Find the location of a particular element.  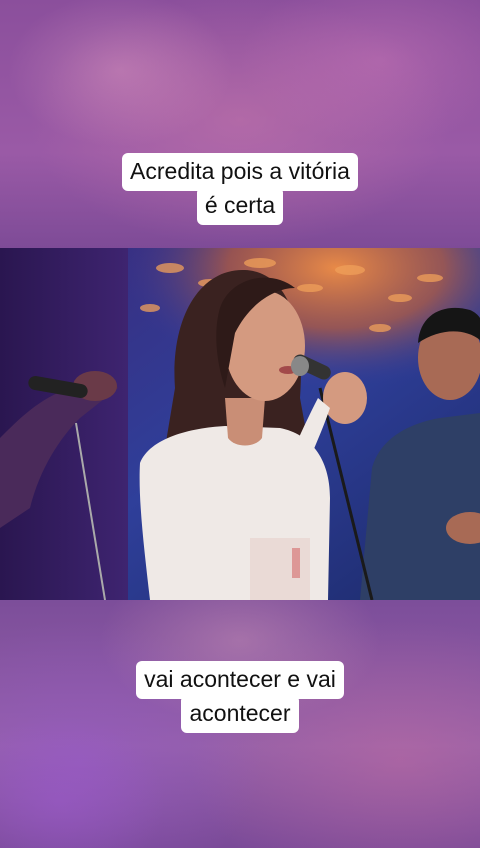

caption-bottom-line-2: acontecer is located at coordinates (240, 714).